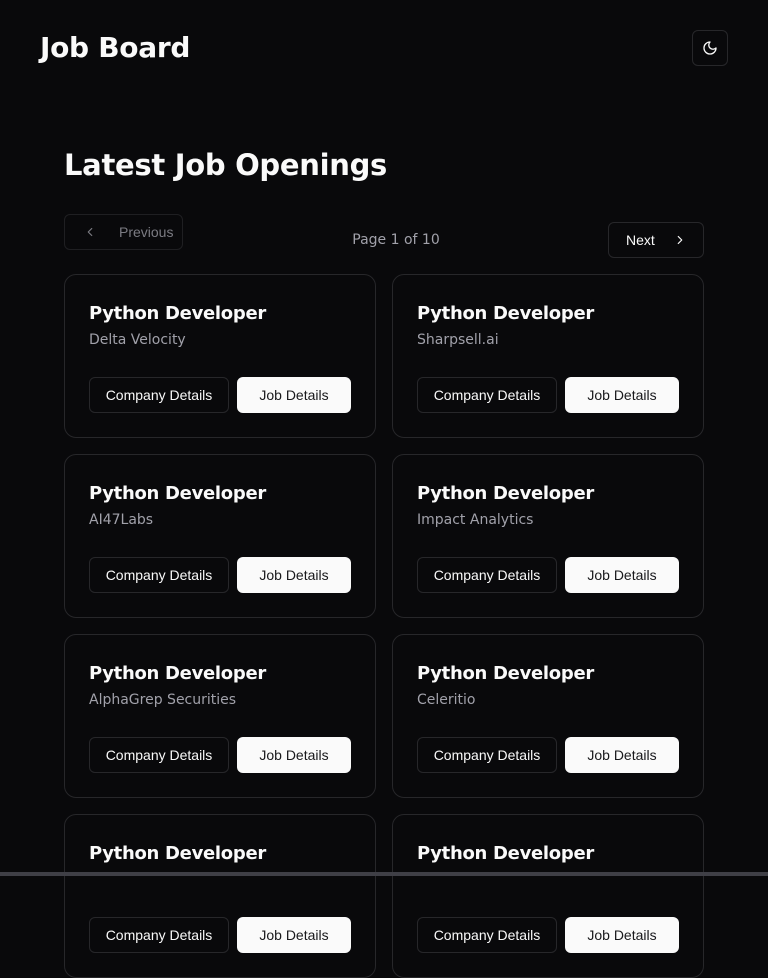  I want to click on company-name: AI47Labs, so click(121, 520).